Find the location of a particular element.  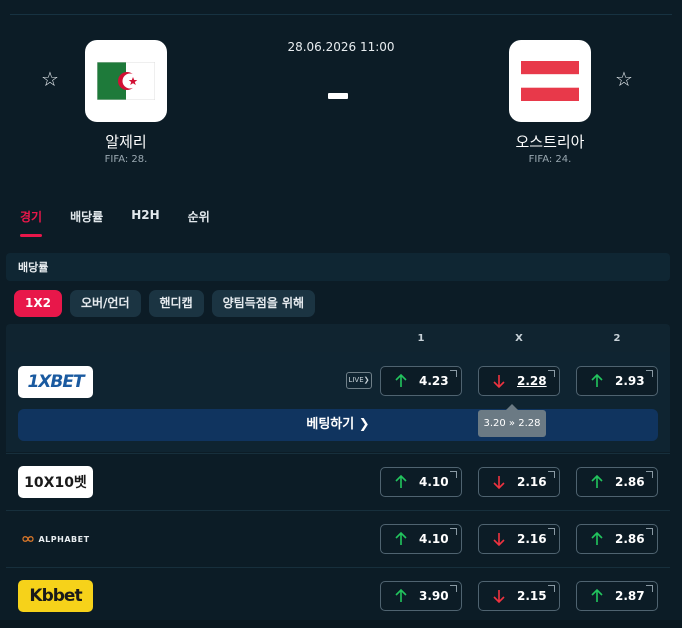

bet-now-button: 베팅하기 ❯ is located at coordinates (338, 425).